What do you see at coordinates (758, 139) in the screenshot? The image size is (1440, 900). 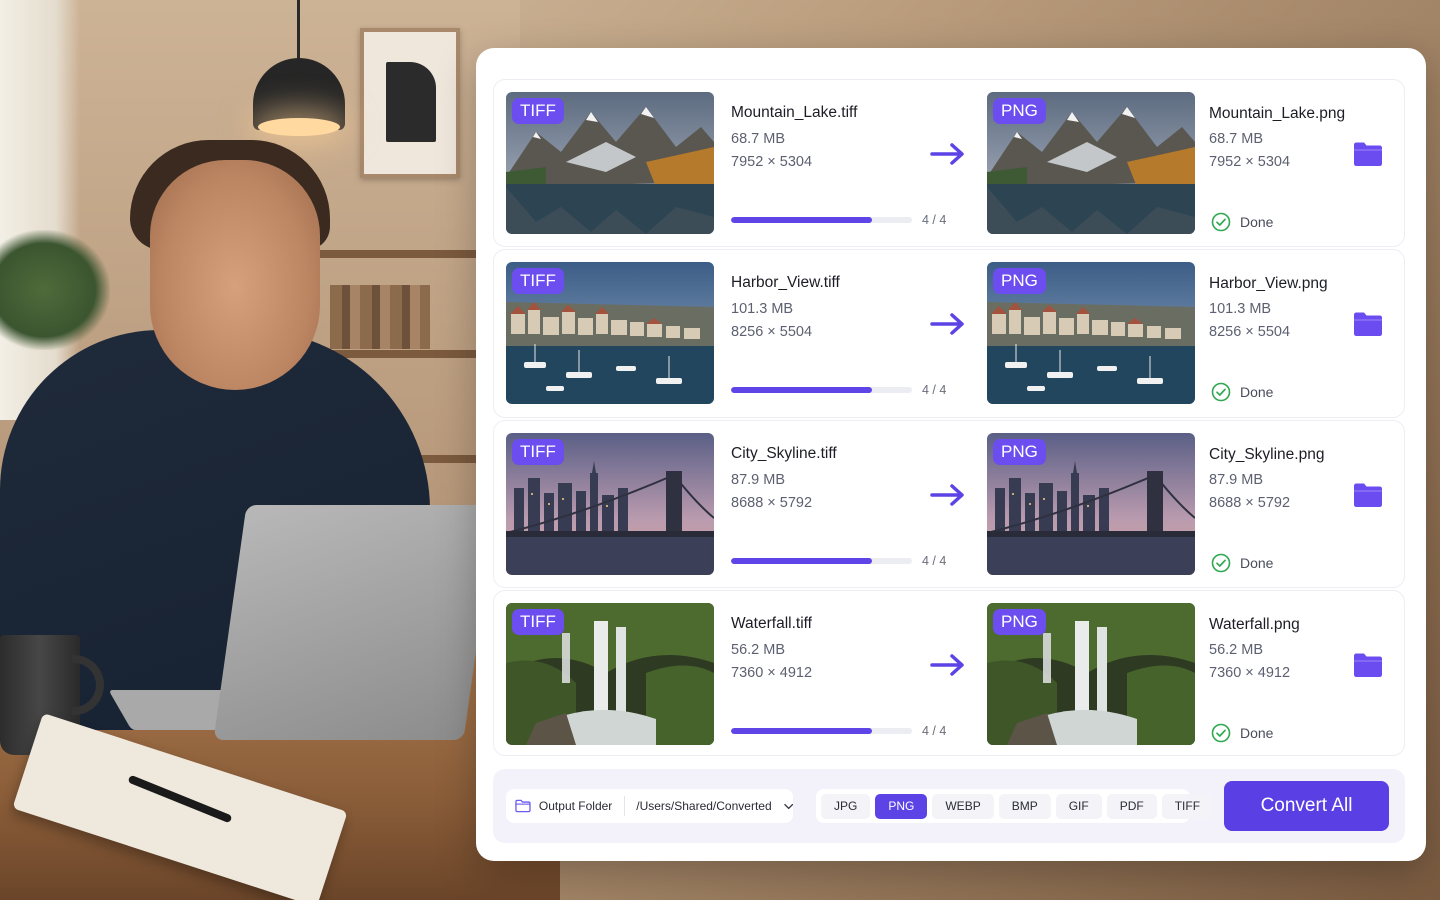 I see `source-file-size: 68.7 MB` at bounding box center [758, 139].